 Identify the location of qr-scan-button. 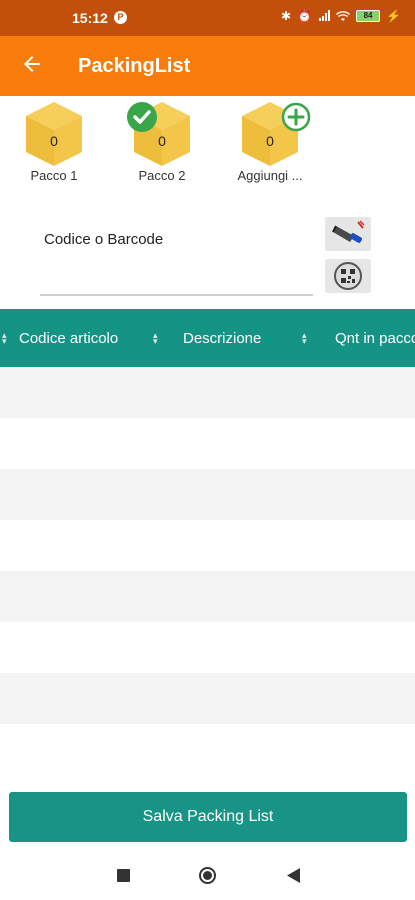
(348, 276).